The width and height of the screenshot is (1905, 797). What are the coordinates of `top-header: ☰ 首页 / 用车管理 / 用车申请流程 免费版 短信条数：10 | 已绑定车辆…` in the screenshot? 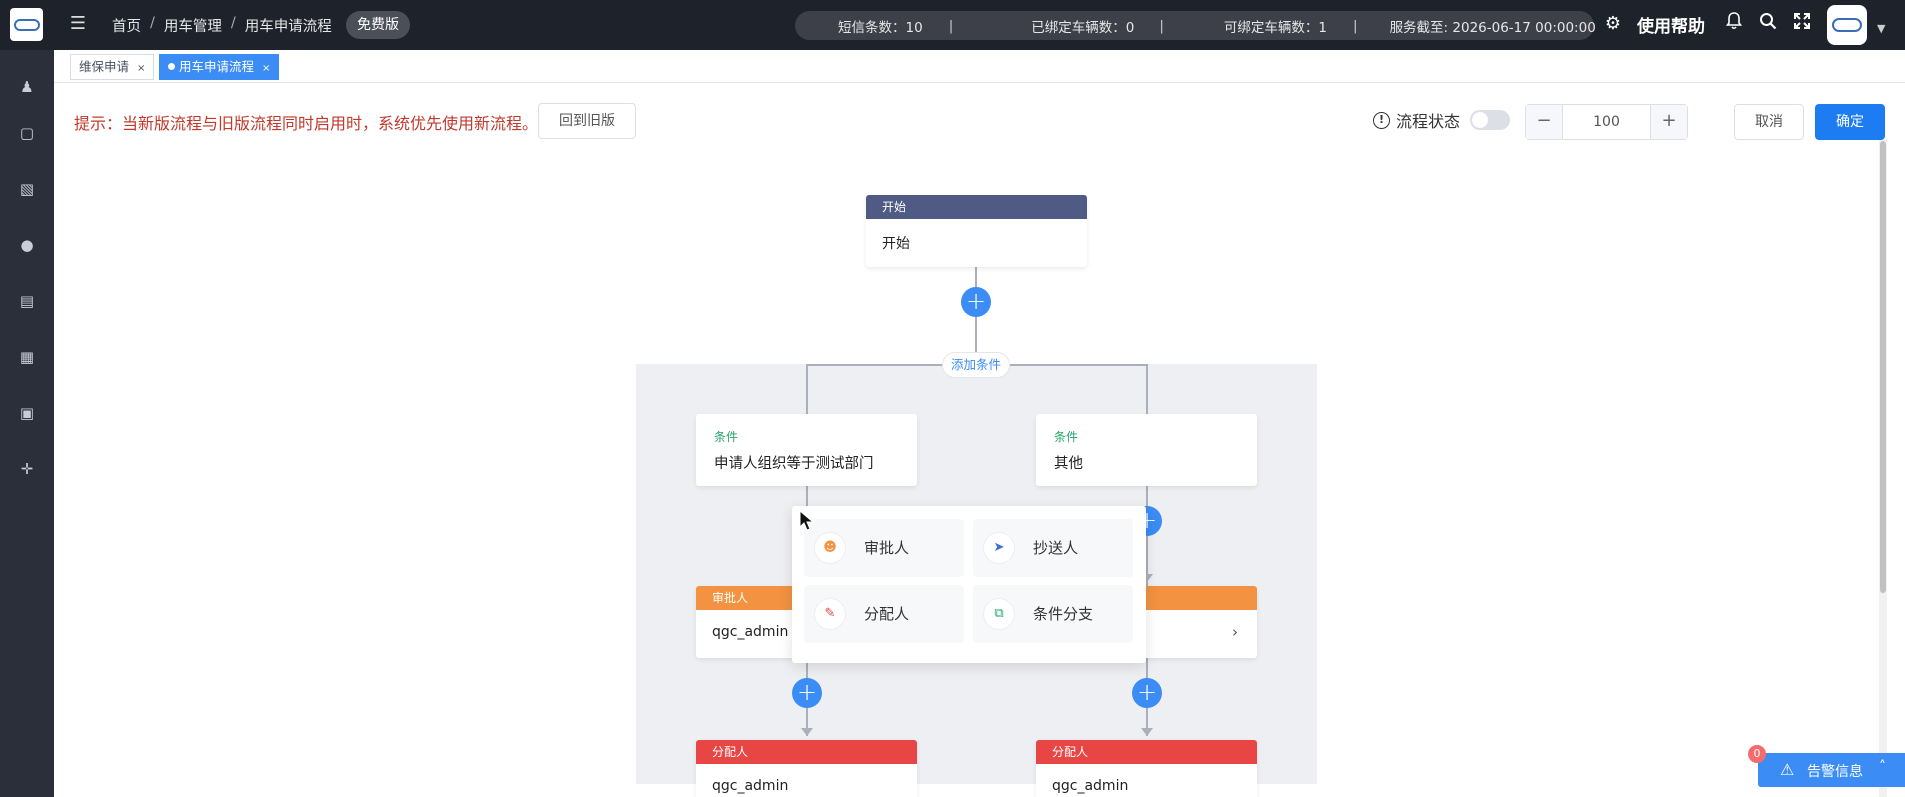 It's located at (952, 25).